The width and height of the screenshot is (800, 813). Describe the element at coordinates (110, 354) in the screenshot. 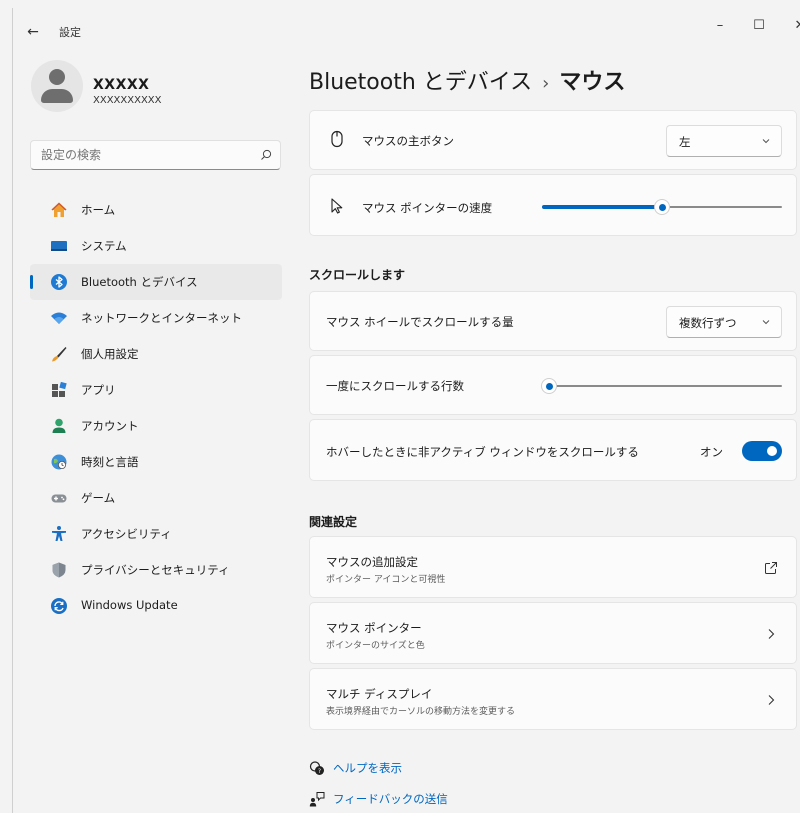

I see `sidebar-item-label: 個人用設定` at that location.